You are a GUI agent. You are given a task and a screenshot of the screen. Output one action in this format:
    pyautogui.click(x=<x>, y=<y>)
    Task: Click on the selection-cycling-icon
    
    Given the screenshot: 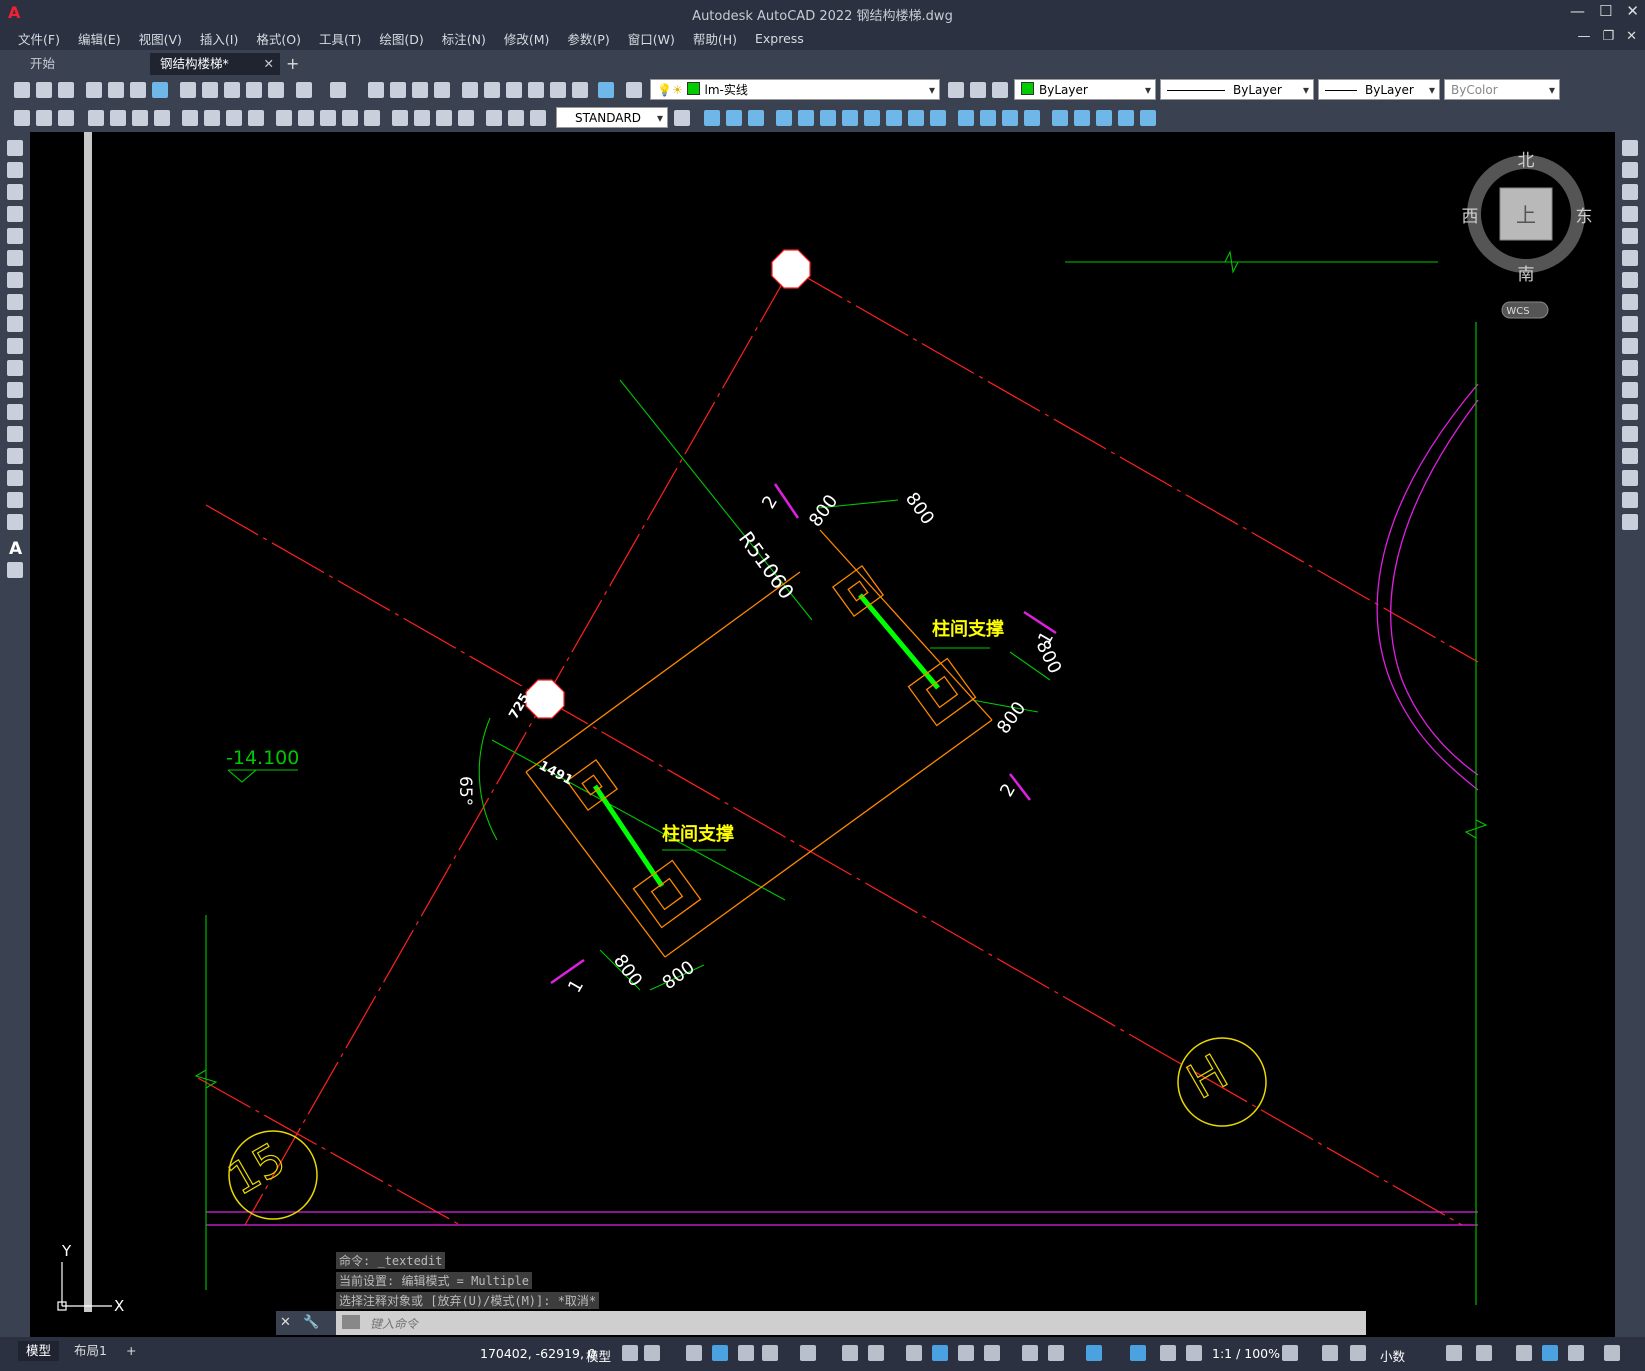 What is the action you would take?
    pyautogui.click(x=966, y=1353)
    